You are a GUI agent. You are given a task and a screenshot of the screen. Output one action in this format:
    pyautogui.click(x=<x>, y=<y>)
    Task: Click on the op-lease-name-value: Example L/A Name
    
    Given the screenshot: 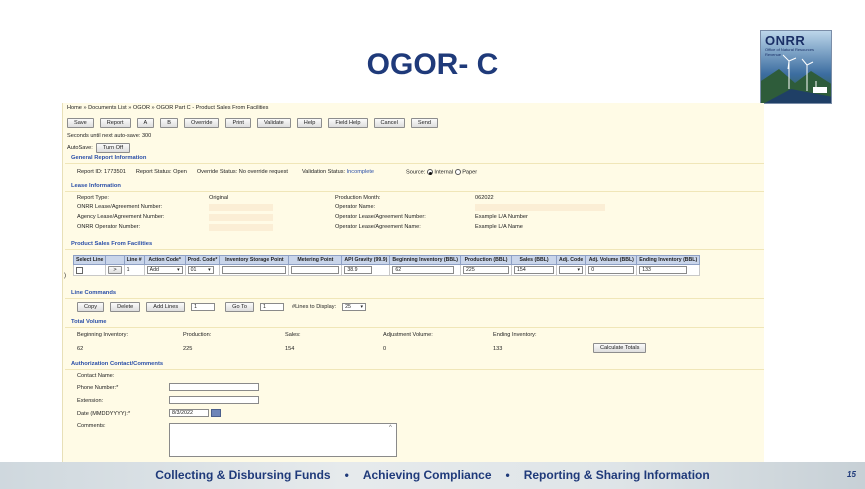 What is the action you would take?
    pyautogui.click(x=499, y=227)
    